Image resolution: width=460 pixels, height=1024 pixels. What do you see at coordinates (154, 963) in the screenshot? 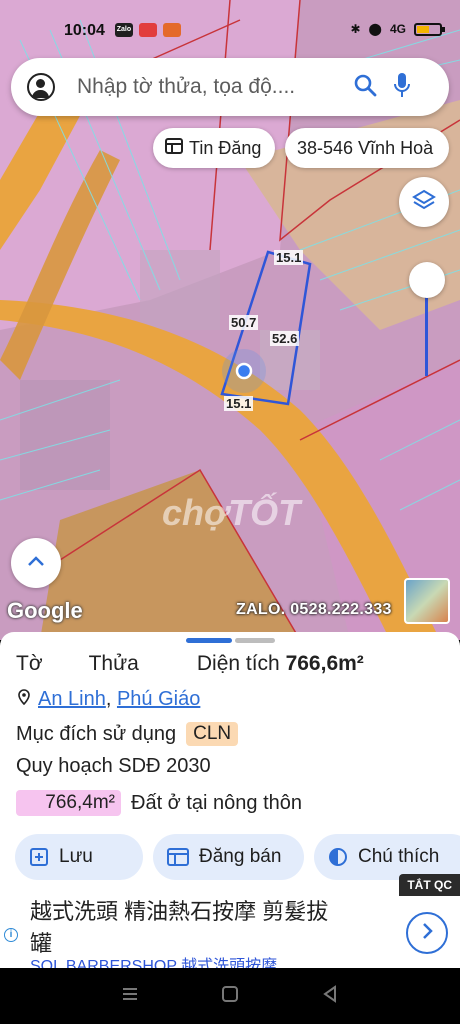
I see `ad-line-3: SOL BARBERSHOP 越式洗頭按摩` at bounding box center [154, 963].